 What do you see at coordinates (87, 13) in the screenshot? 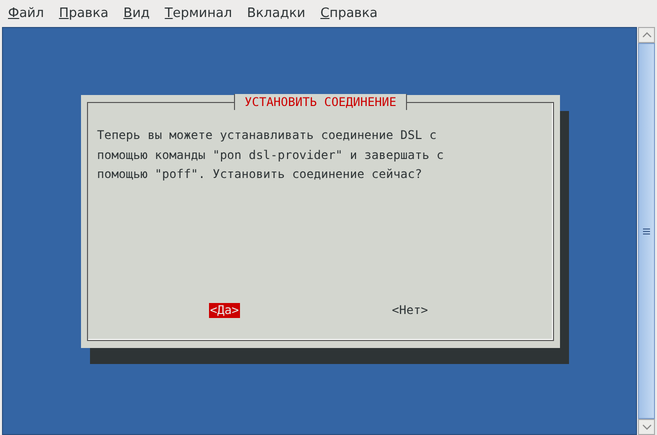
I see `menu-item: Правка` at bounding box center [87, 13].